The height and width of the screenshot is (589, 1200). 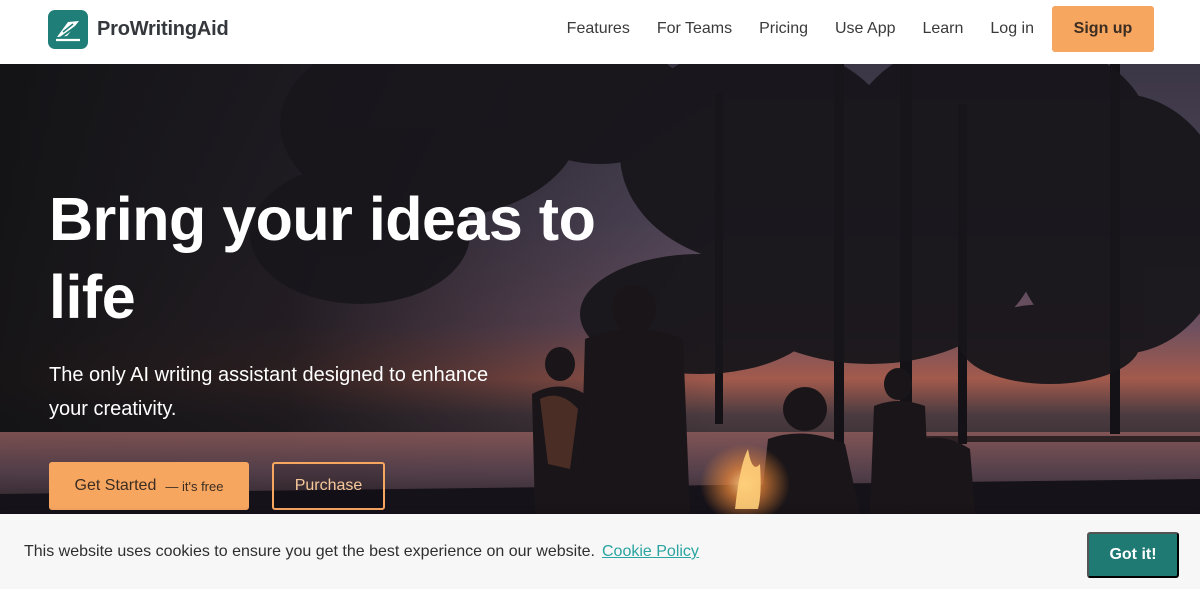 I want to click on nav-pricing: Pricing, so click(x=783, y=29).